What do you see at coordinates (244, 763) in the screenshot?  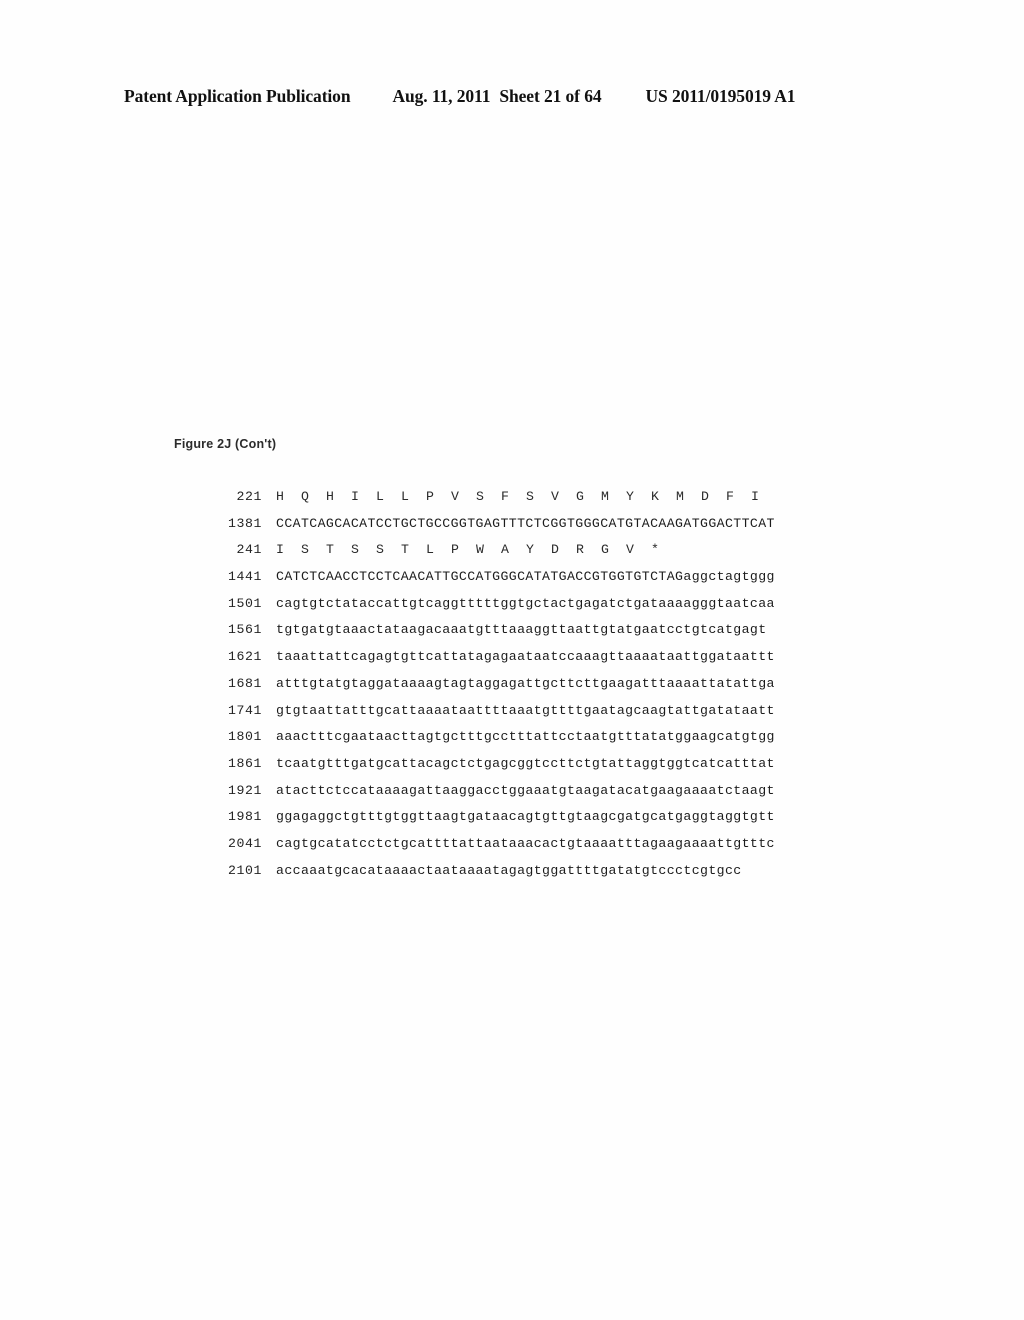 I see `sequence-row-index: 1861` at bounding box center [244, 763].